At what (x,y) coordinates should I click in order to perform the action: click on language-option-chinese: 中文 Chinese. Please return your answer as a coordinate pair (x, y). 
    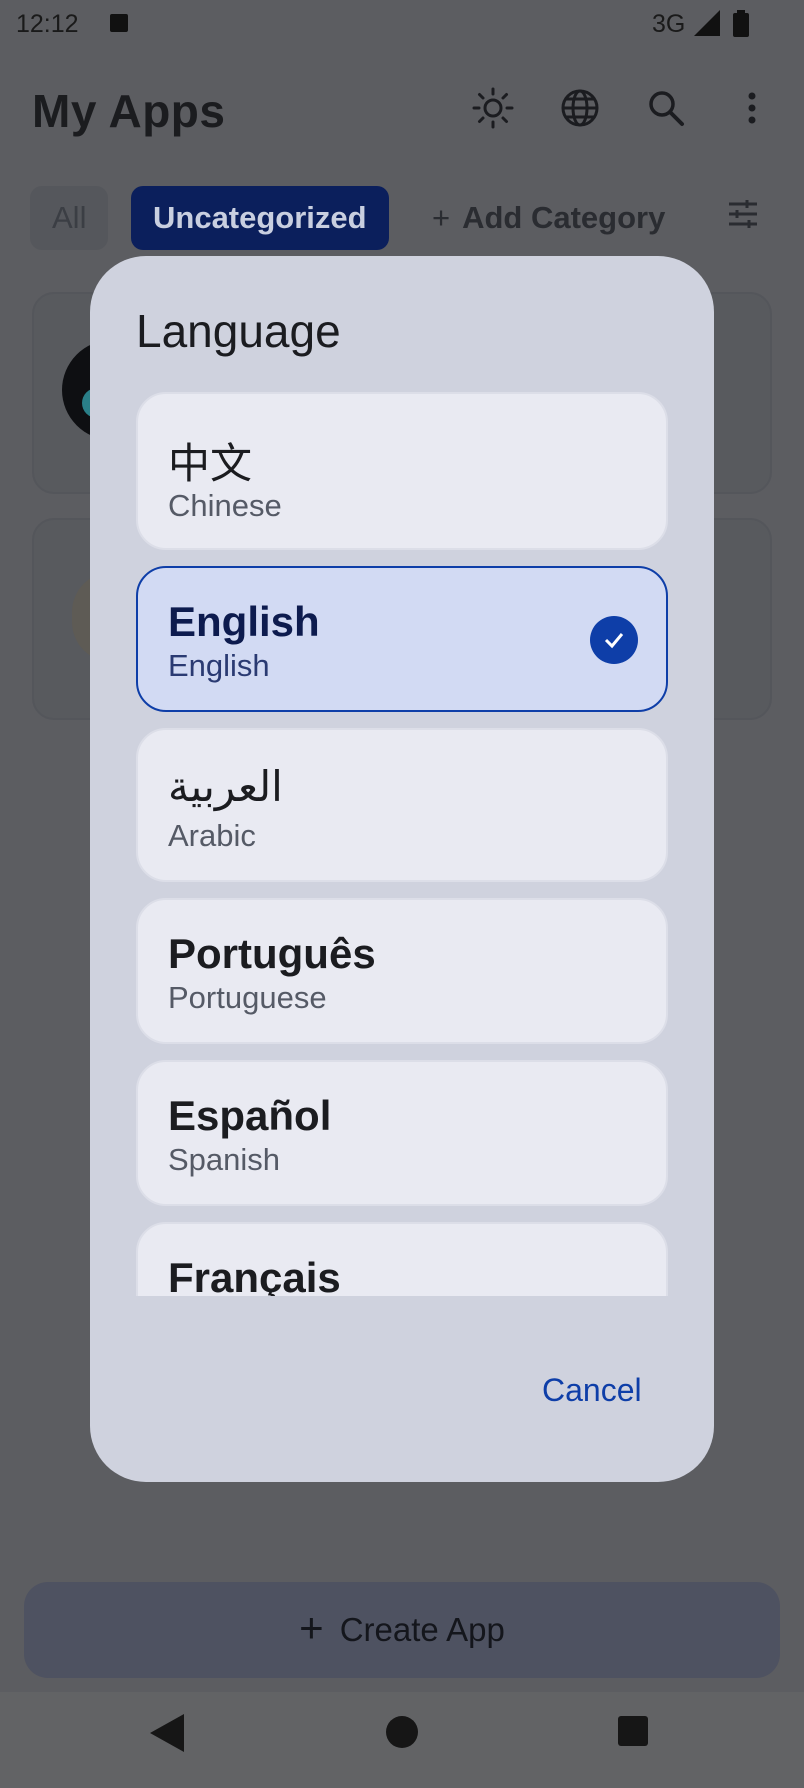
    Looking at the image, I should click on (402, 471).